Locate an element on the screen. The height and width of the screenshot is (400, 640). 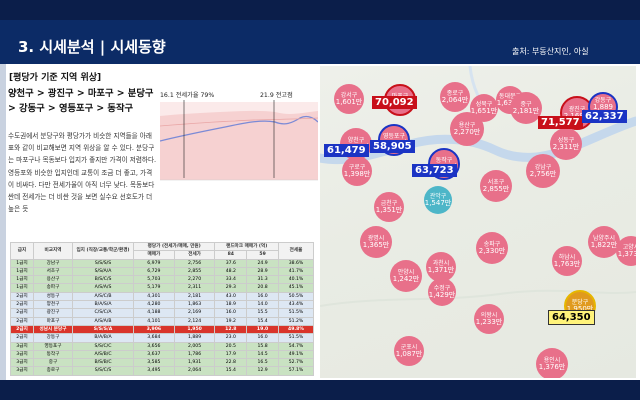
map-bubble: 의왕시 1,233만 is located at coordinates (489, 319).